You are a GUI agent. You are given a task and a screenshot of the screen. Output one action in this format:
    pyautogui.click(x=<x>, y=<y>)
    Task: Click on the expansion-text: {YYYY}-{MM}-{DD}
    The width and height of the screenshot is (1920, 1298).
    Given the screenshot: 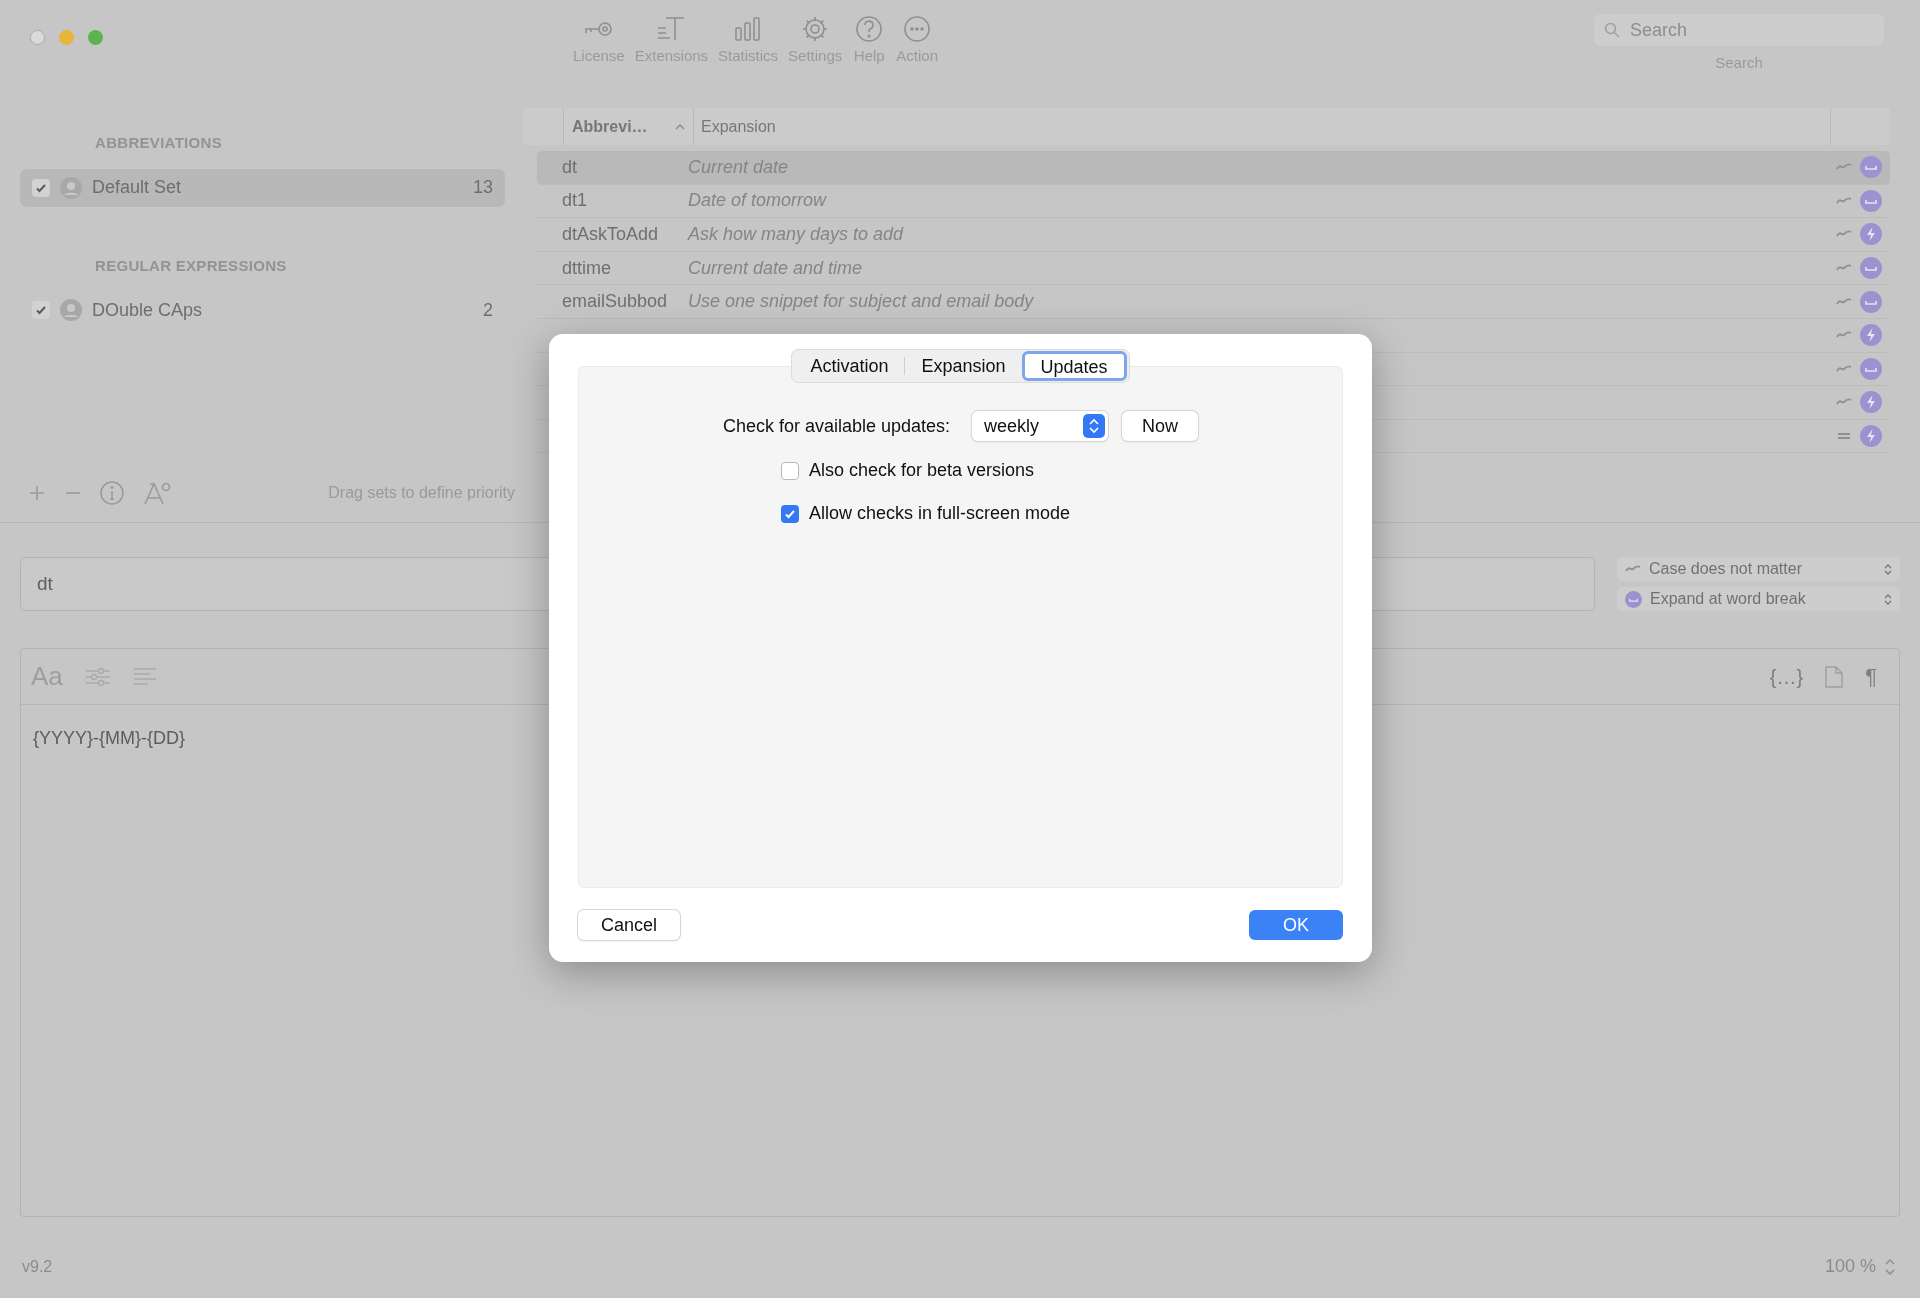 What is the action you would take?
    pyautogui.click(x=109, y=738)
    